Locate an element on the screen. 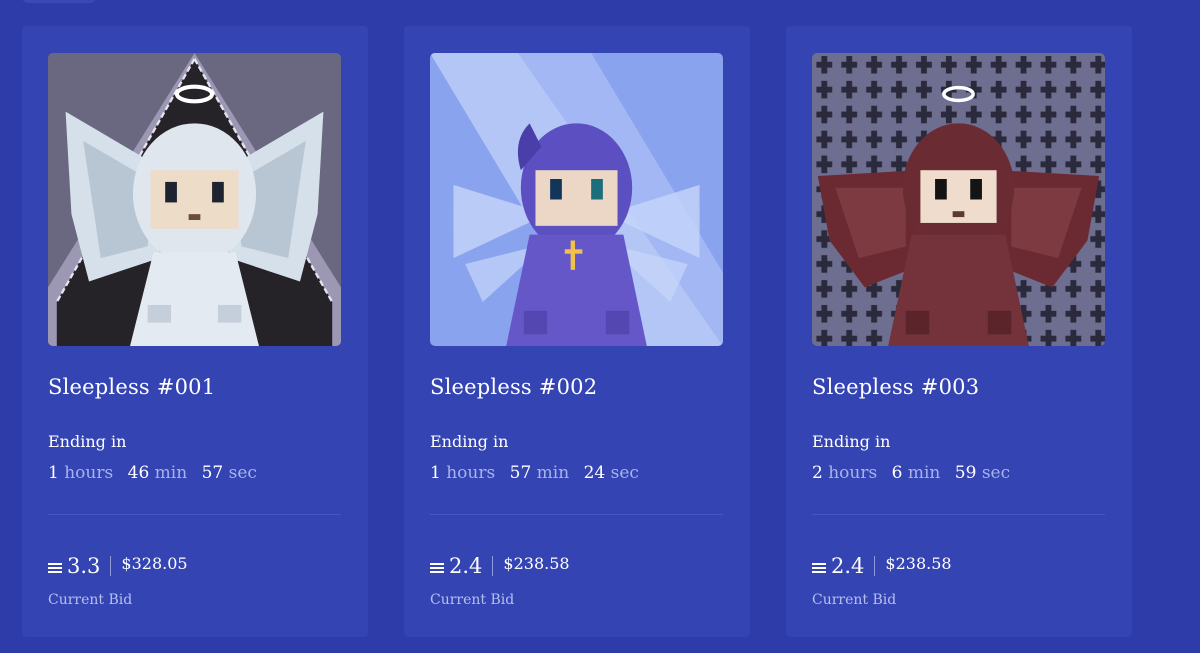 Image resolution: width=1200 pixels, height=653 pixels. nft-title: Sleepless #003 is located at coordinates (895, 387).